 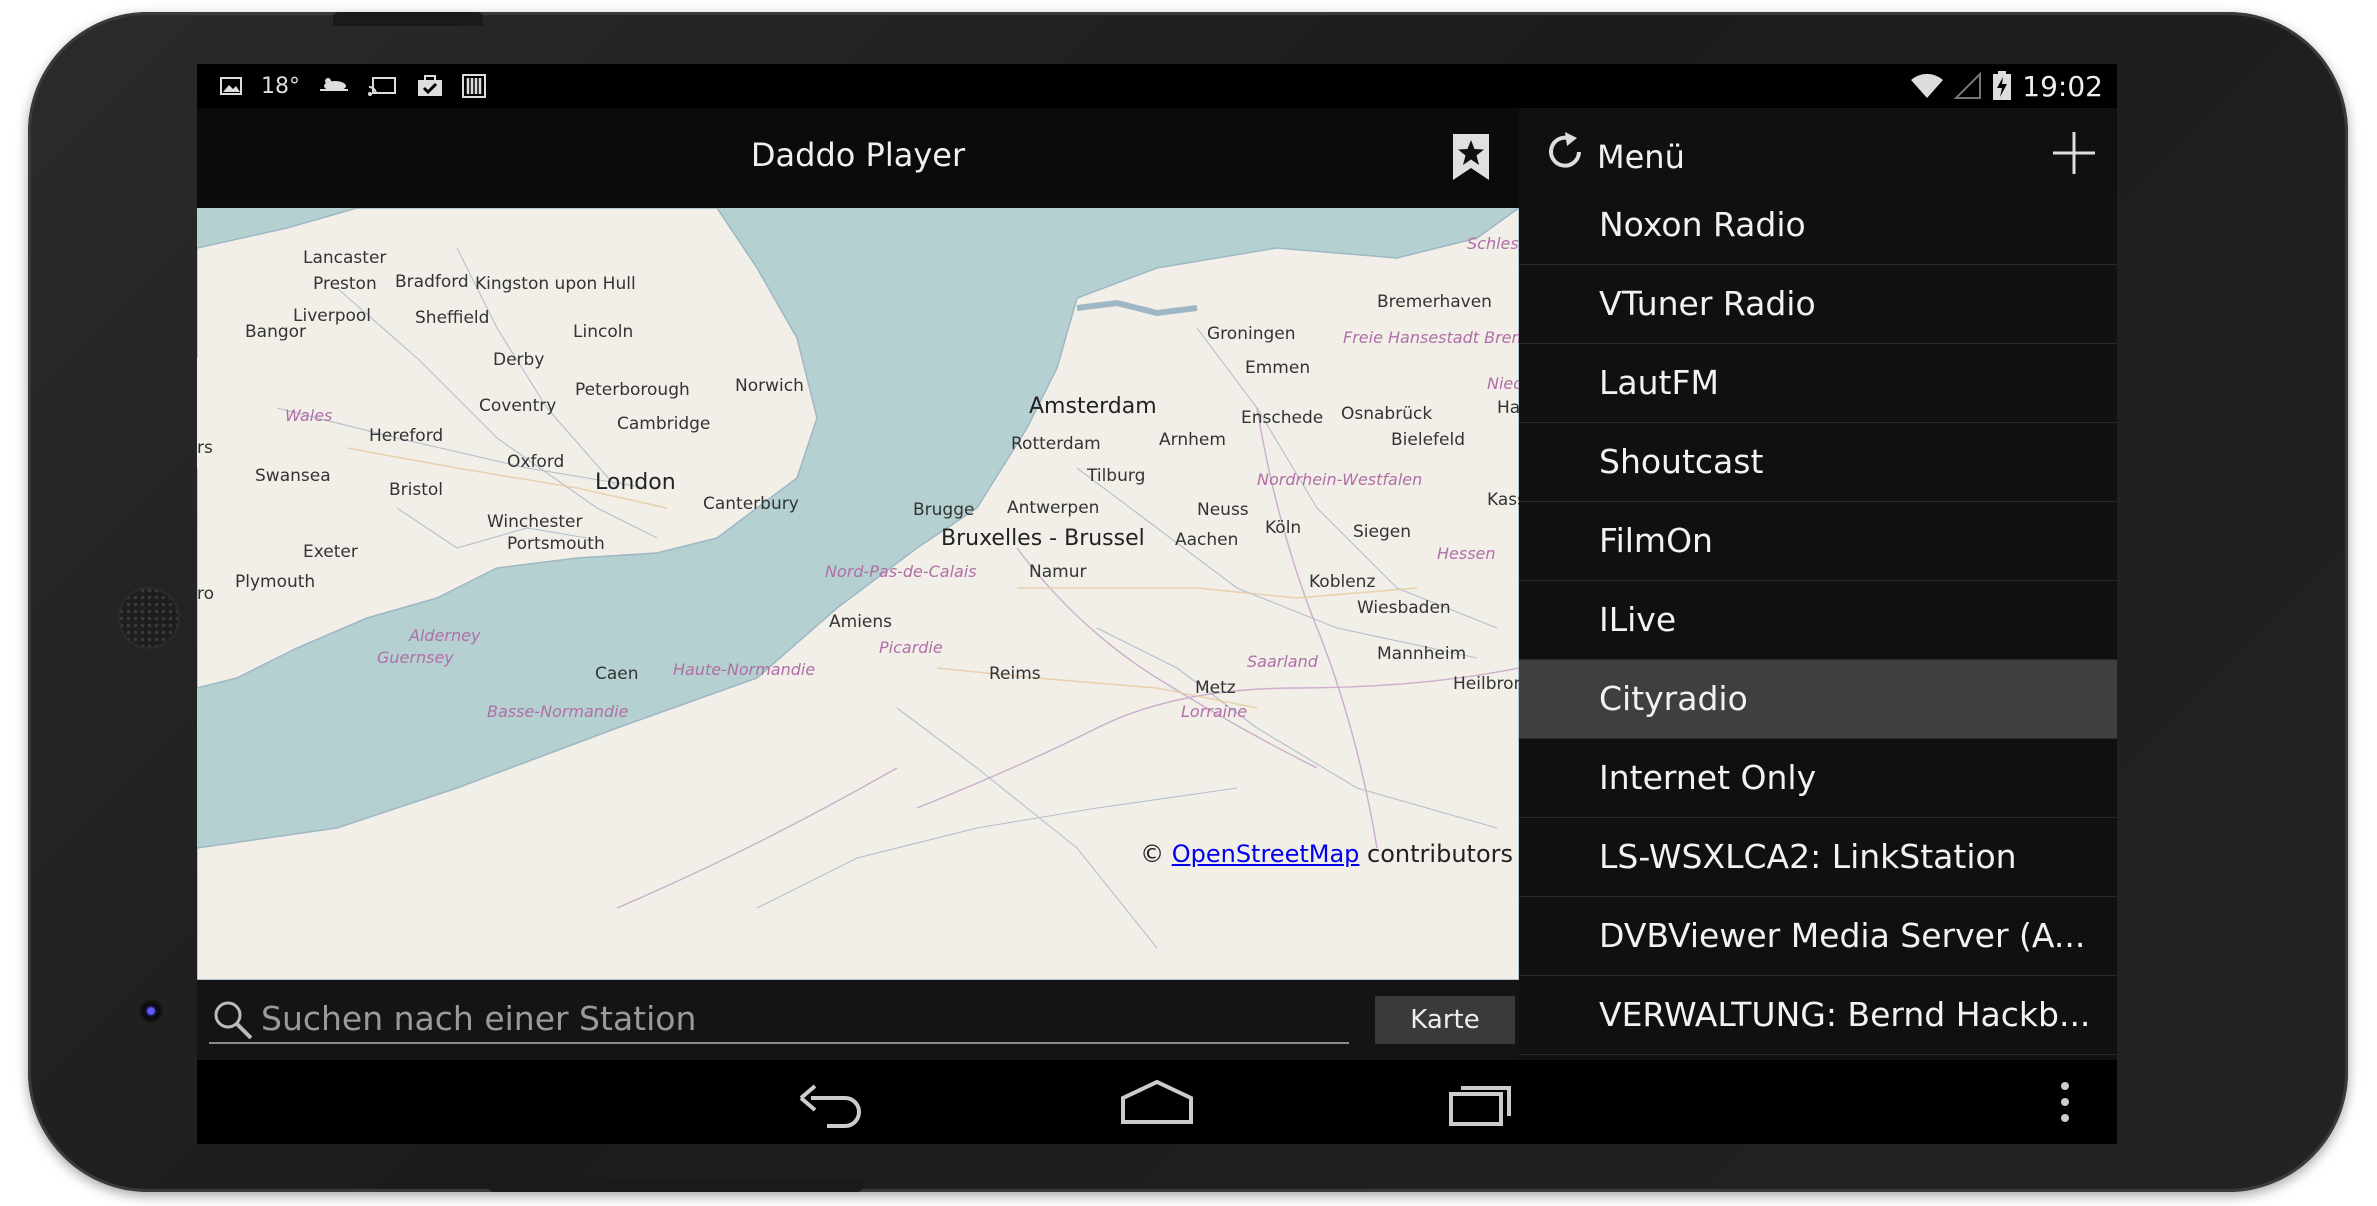 I want to click on search-icon, so click(x=233, y=1020).